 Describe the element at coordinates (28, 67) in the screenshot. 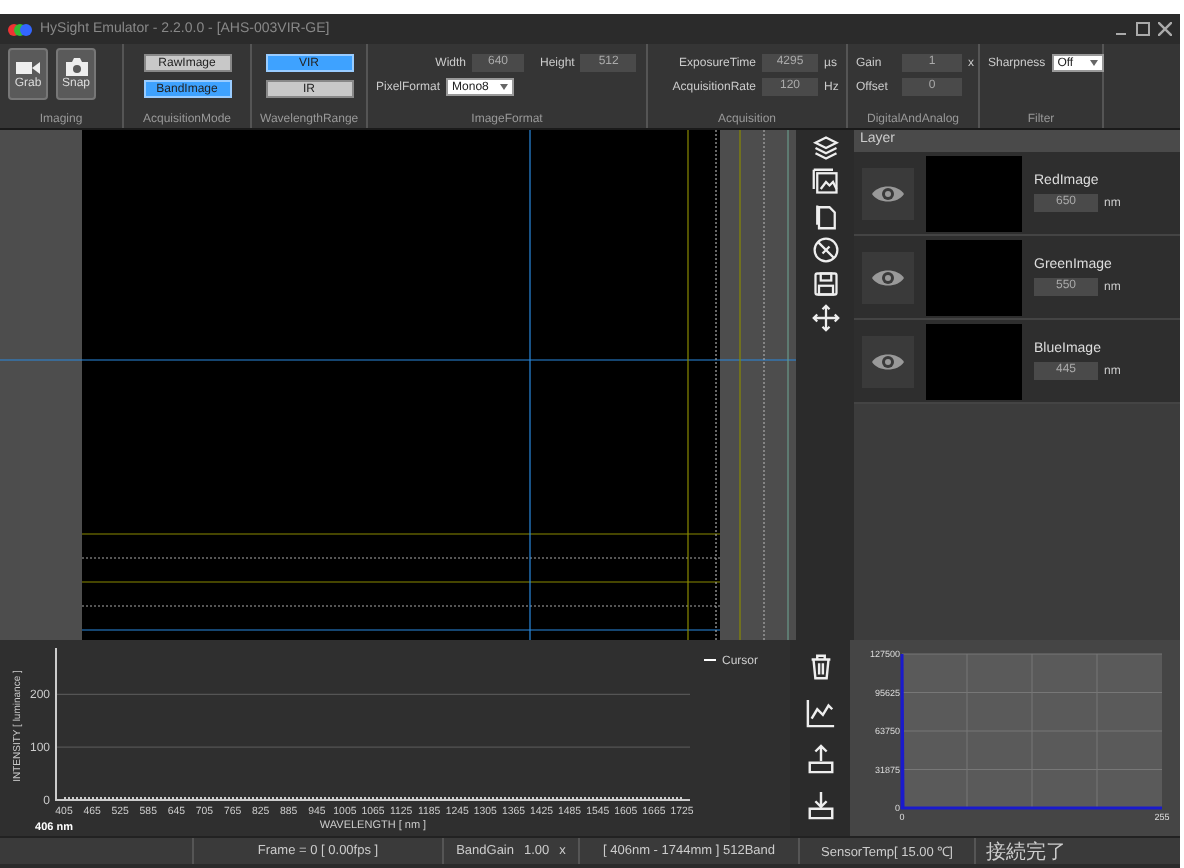

I see `video-camera-icon` at that location.